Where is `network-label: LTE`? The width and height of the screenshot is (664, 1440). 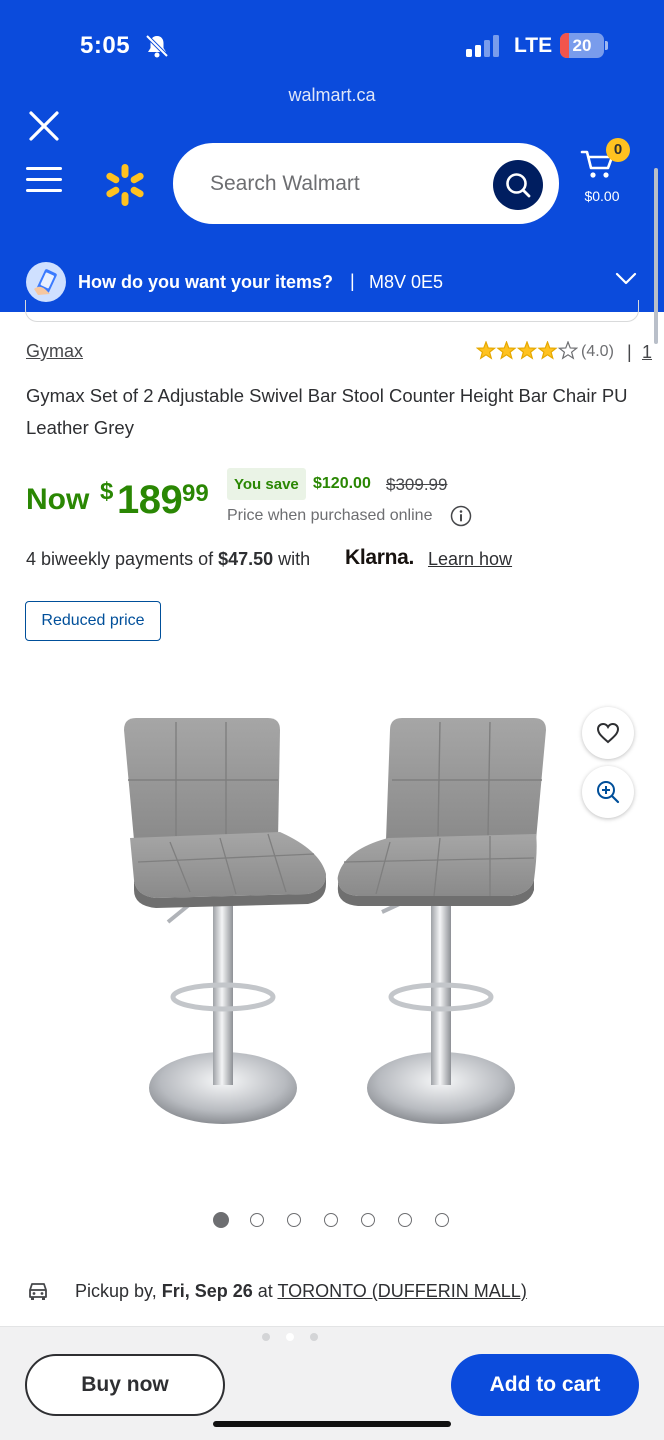 network-label: LTE is located at coordinates (533, 45).